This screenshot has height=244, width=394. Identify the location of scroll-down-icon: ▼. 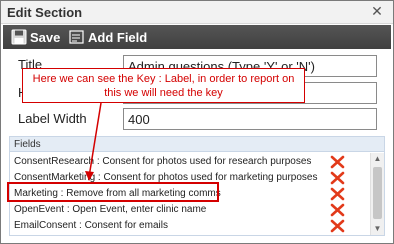
(377, 229).